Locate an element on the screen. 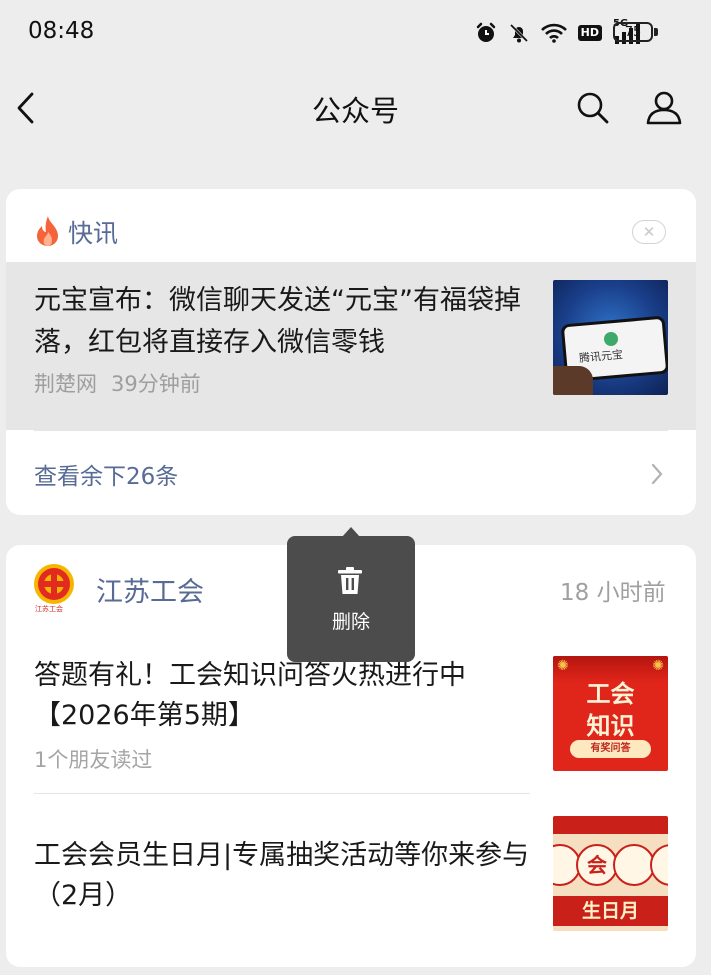 This screenshot has height=975, width=711. flame-icon is located at coordinates (47, 231).